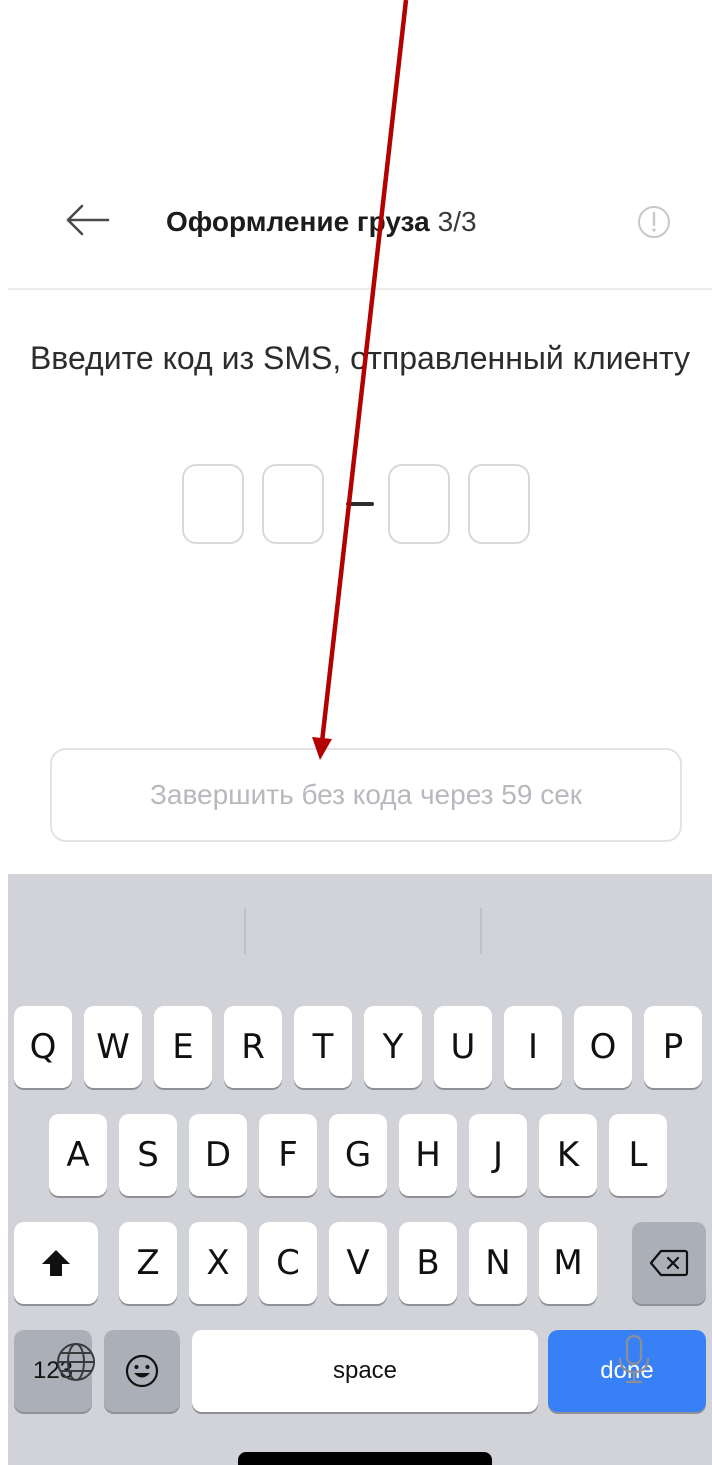 The width and height of the screenshot is (712, 1465). I want to click on space-key: space, so click(365, 1371).